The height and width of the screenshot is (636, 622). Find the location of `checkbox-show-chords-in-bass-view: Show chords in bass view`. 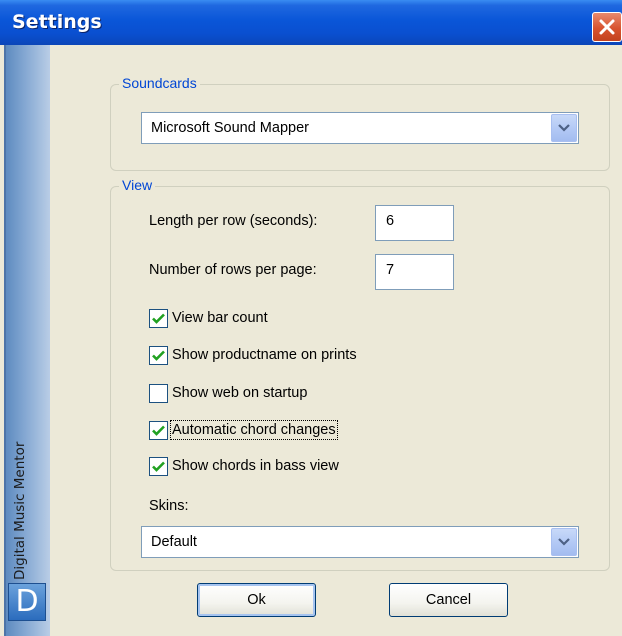

checkbox-show-chords-in-bass-view: Show chords in bass view is located at coordinates (244, 466).